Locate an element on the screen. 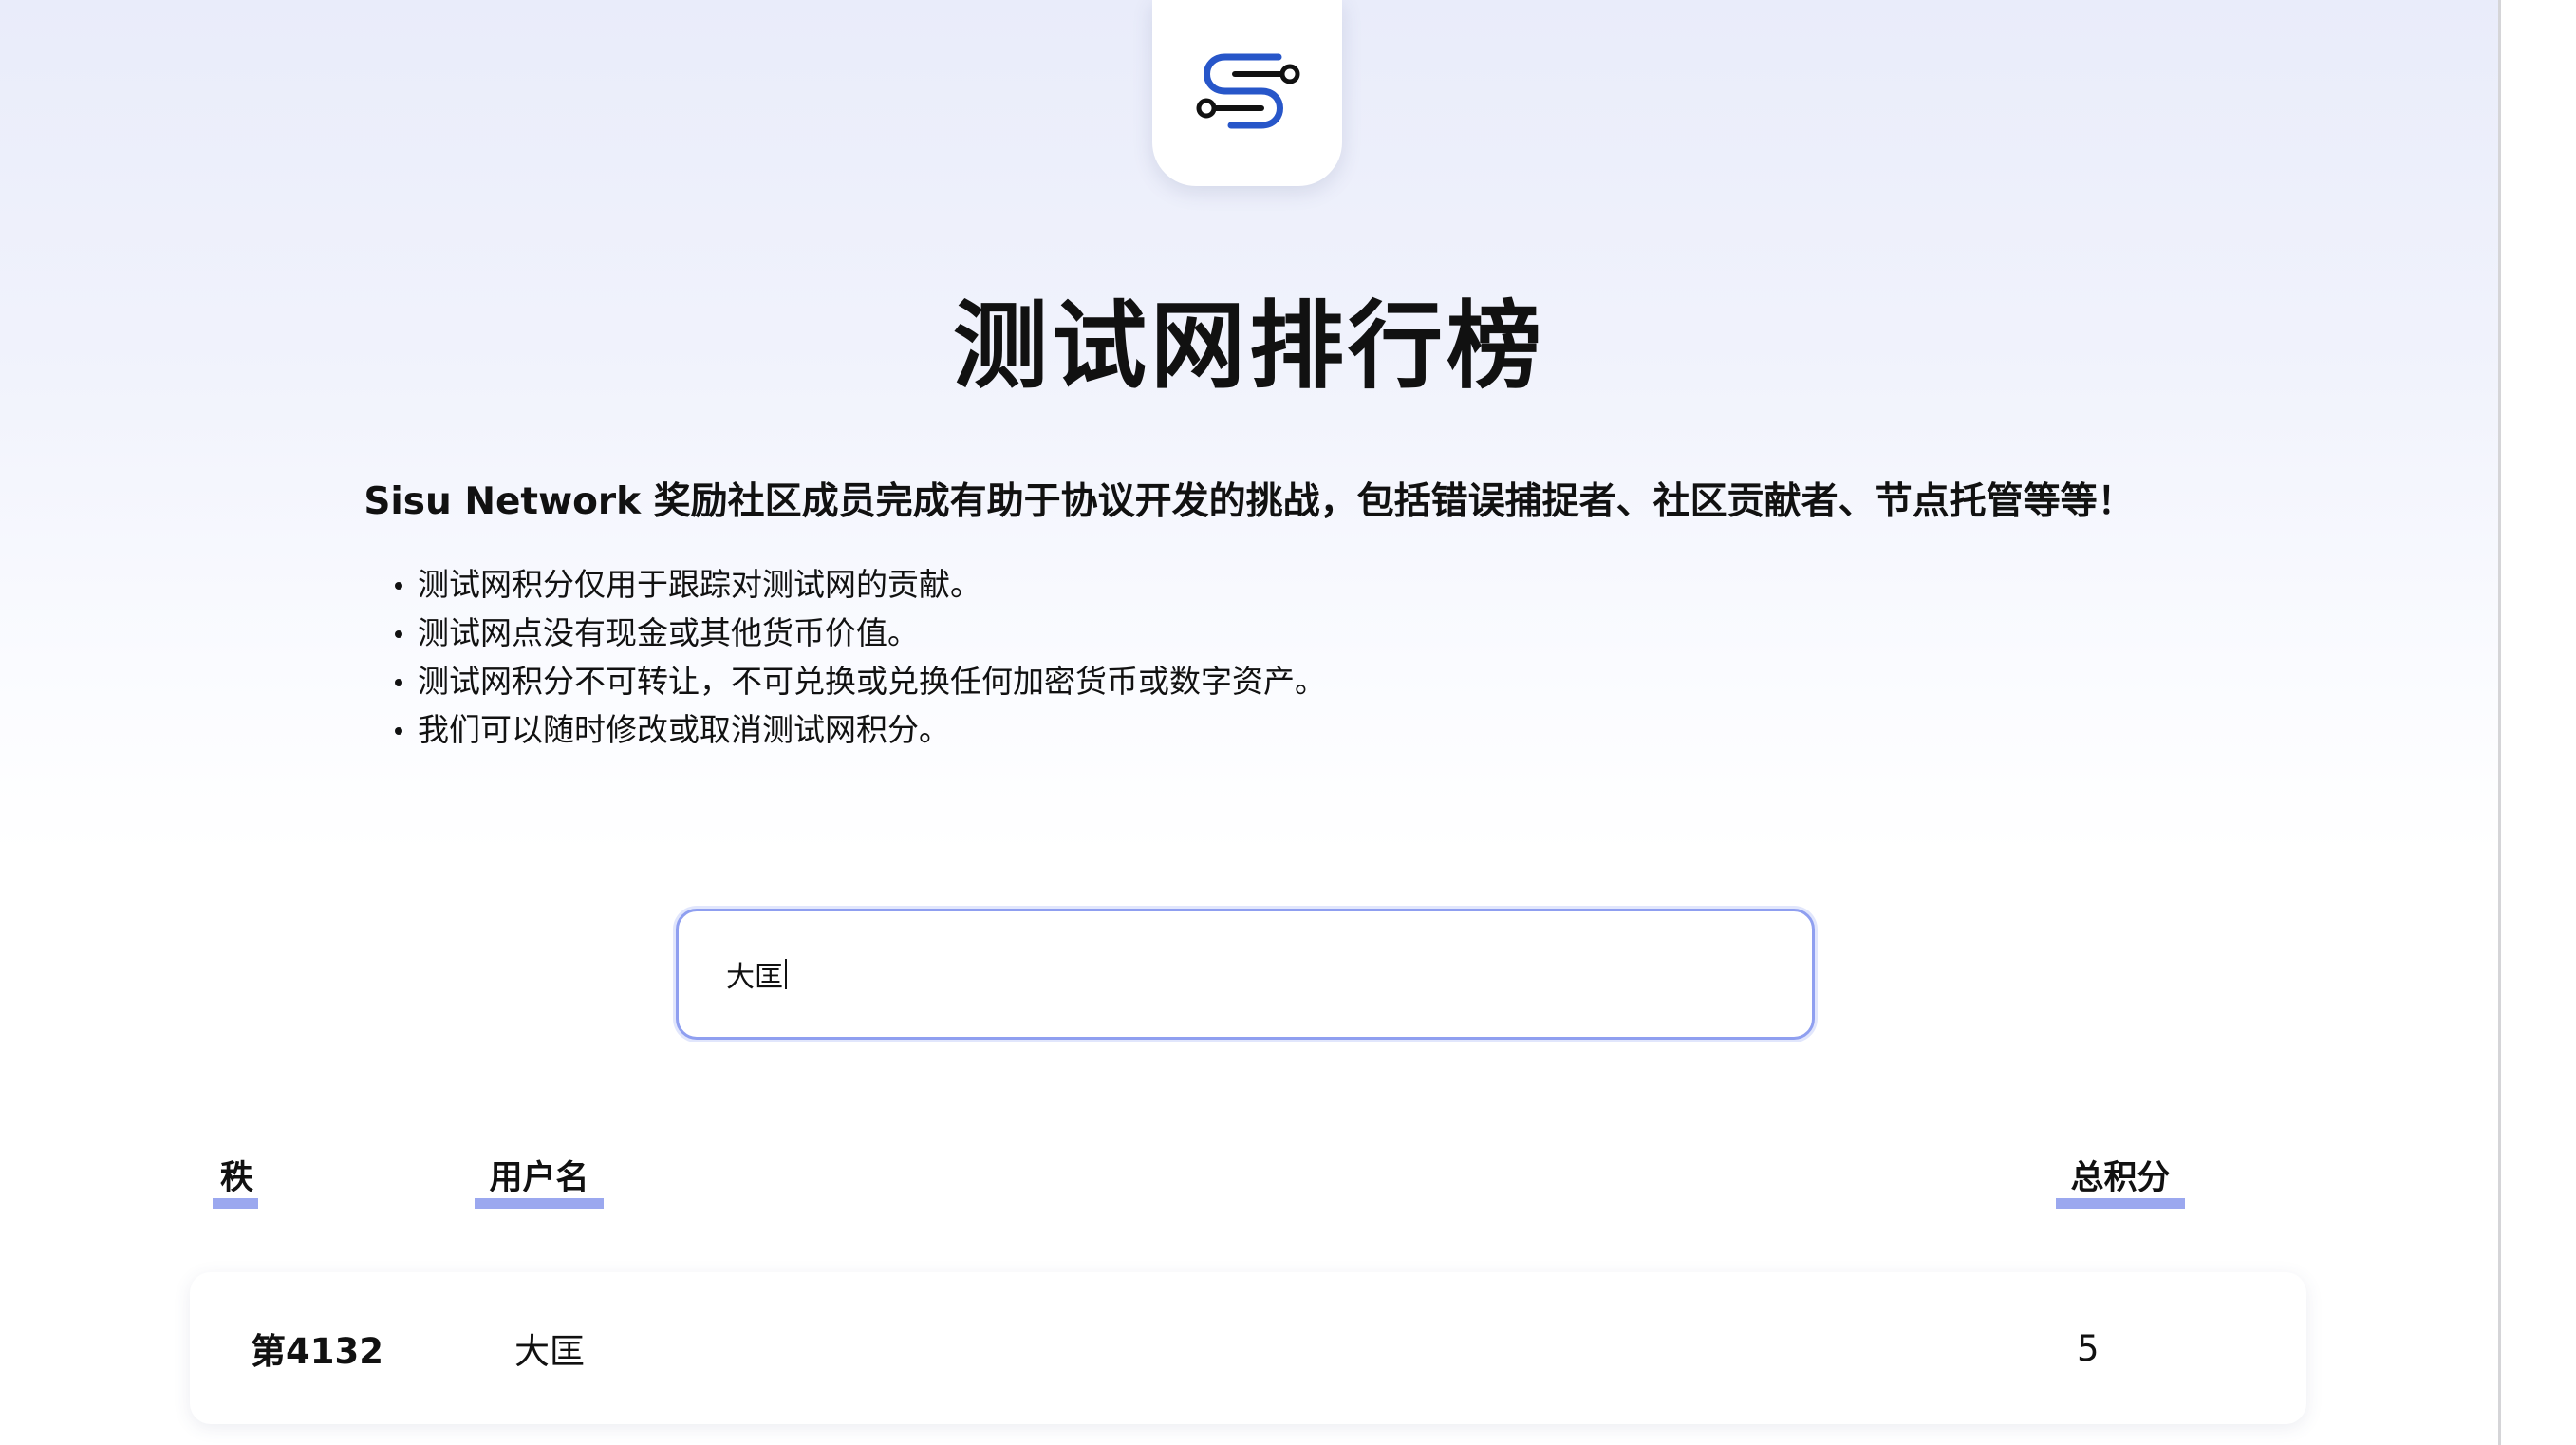 Image resolution: width=2576 pixels, height=1445 pixels. disclaimer-item: 我们可以随时修改或取消测试网积分。 is located at coordinates (857, 729).